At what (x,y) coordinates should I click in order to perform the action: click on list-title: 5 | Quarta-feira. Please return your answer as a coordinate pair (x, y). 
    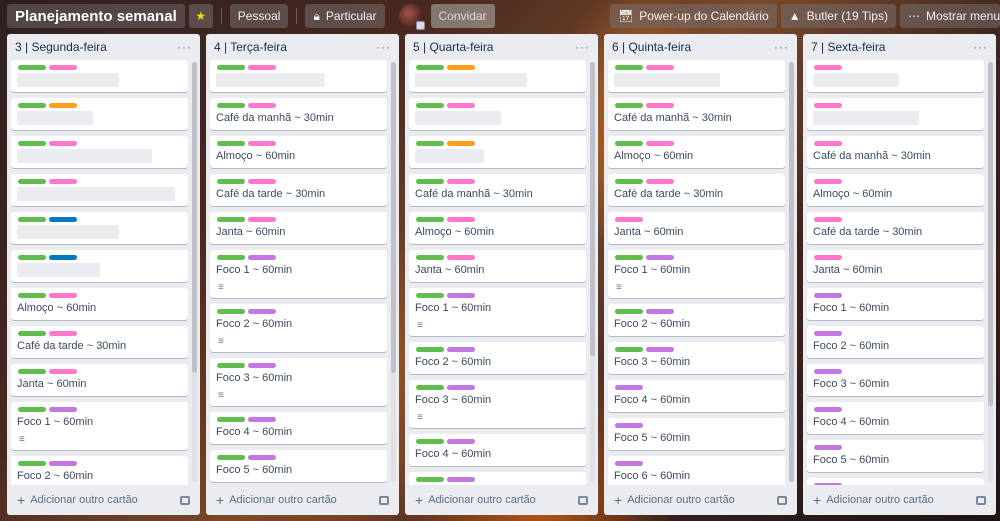
    Looking at the image, I should click on (453, 47).